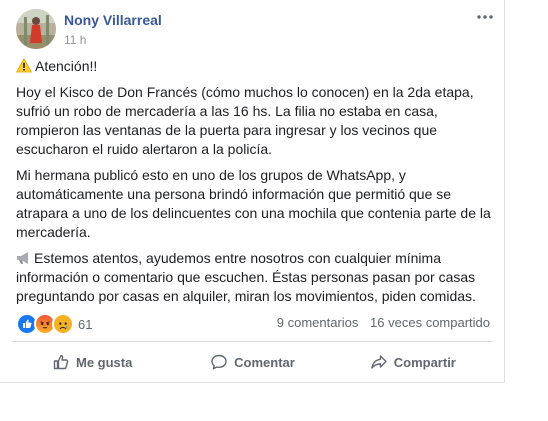 This screenshot has width=548, height=421. I want to click on more-options-button, so click(485, 17).